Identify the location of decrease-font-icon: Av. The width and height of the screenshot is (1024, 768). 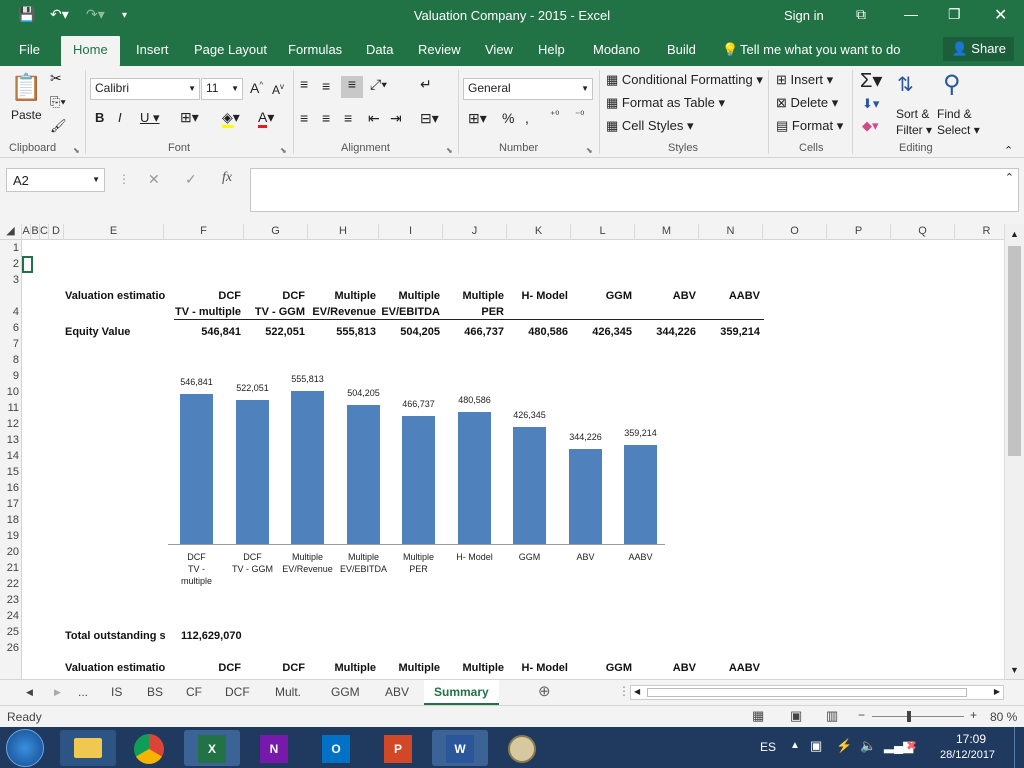
(278, 89).